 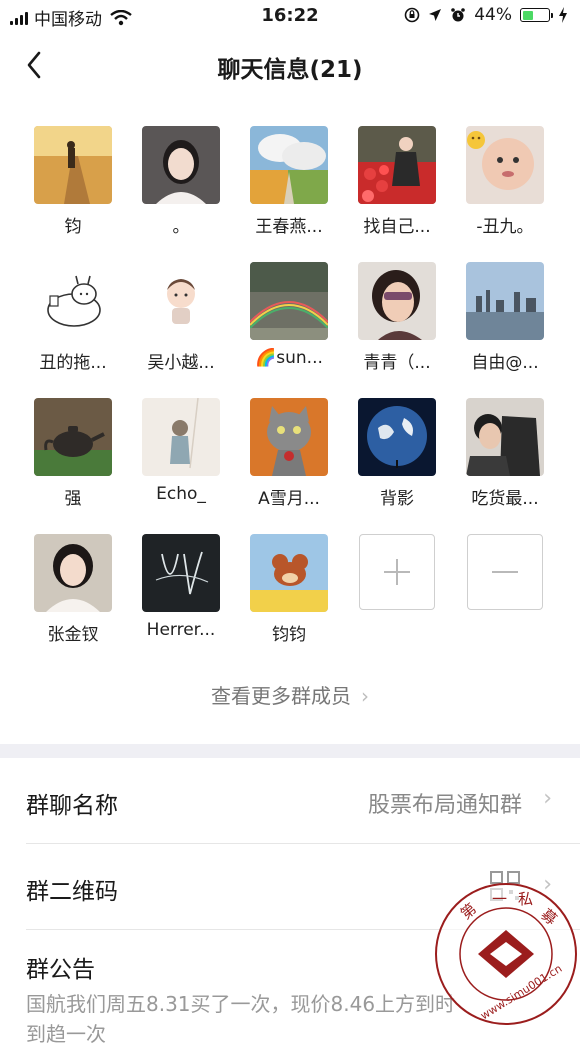 What do you see at coordinates (412, 15) in the screenshot?
I see `rotation-lock-icon` at bounding box center [412, 15].